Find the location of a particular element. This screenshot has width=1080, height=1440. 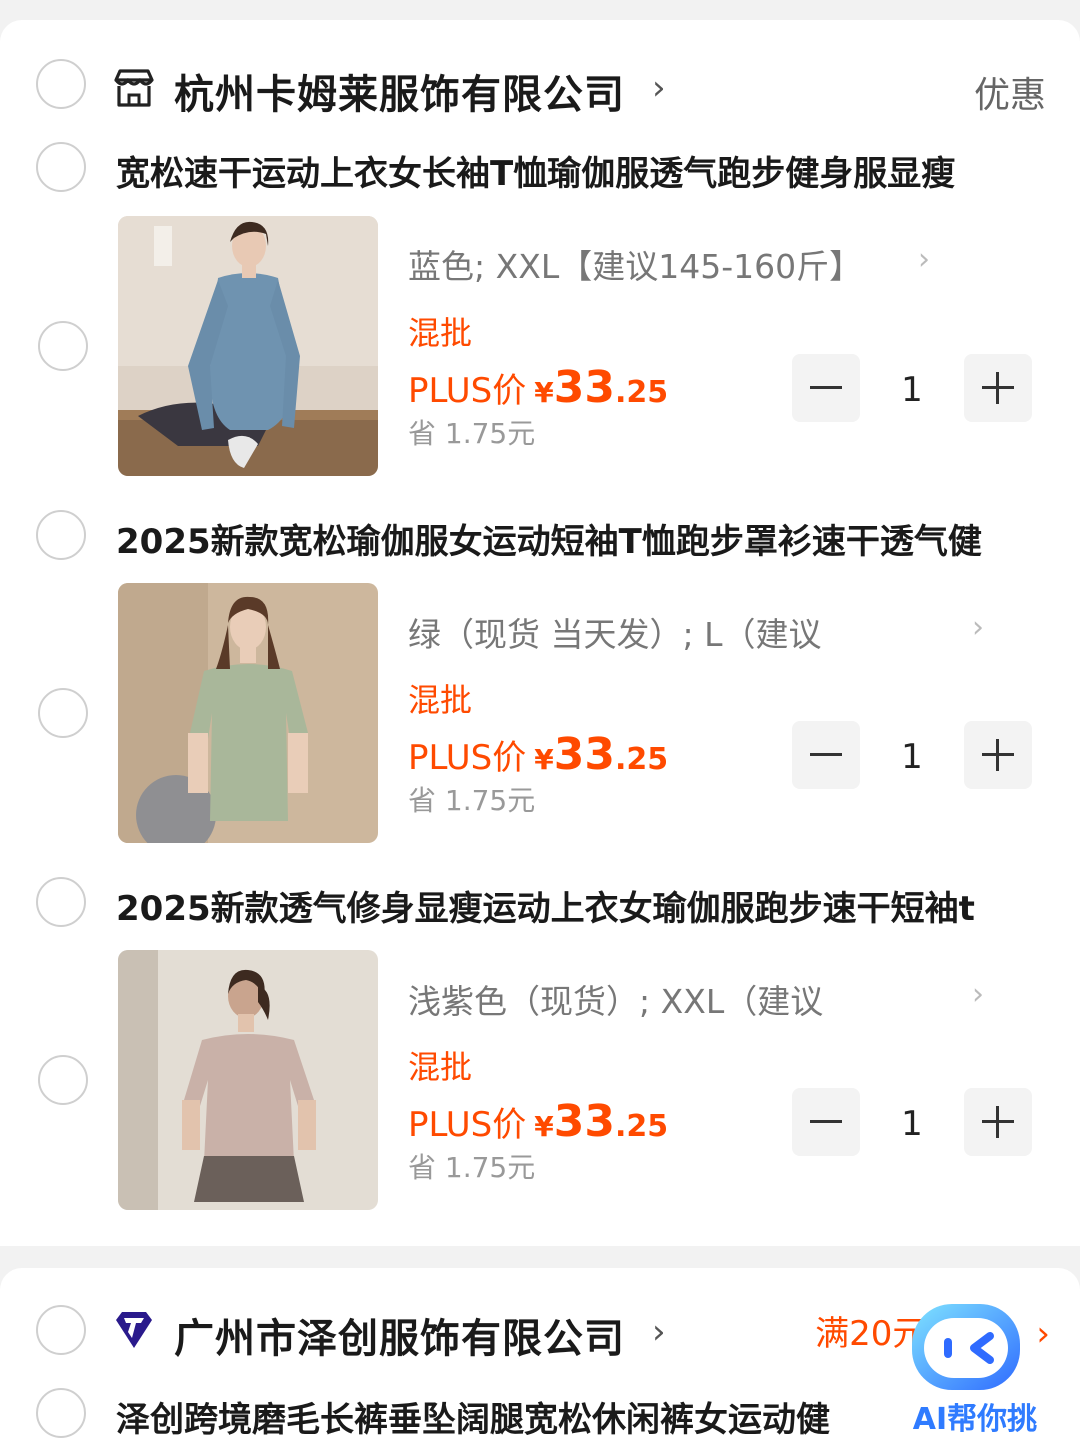

promo-chevron-icon: › is located at coordinates (1043, 1334).